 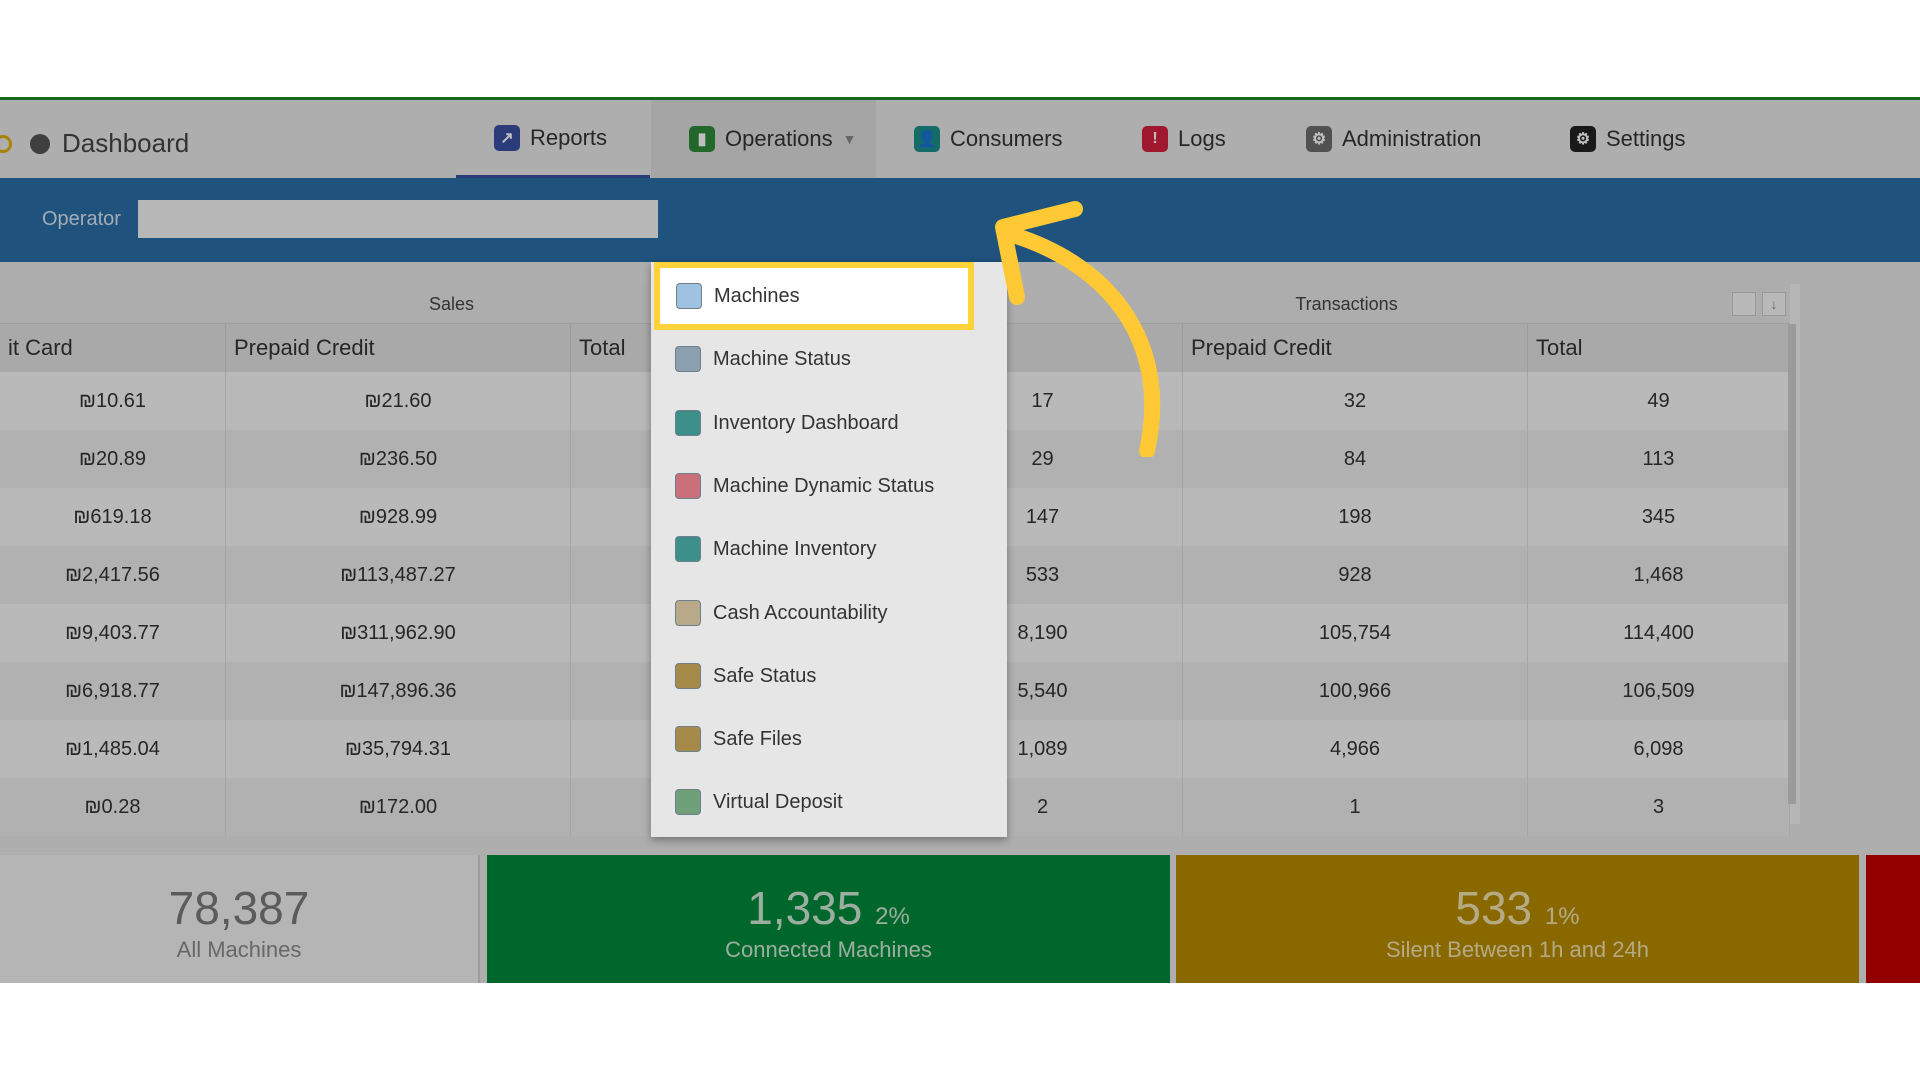 What do you see at coordinates (1583, 139) in the screenshot?
I see `gear-icon: ⚙` at bounding box center [1583, 139].